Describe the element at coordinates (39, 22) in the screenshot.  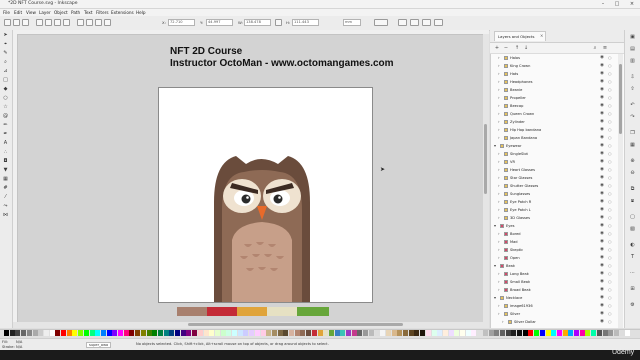
I see `rotate-ccw-button` at that location.